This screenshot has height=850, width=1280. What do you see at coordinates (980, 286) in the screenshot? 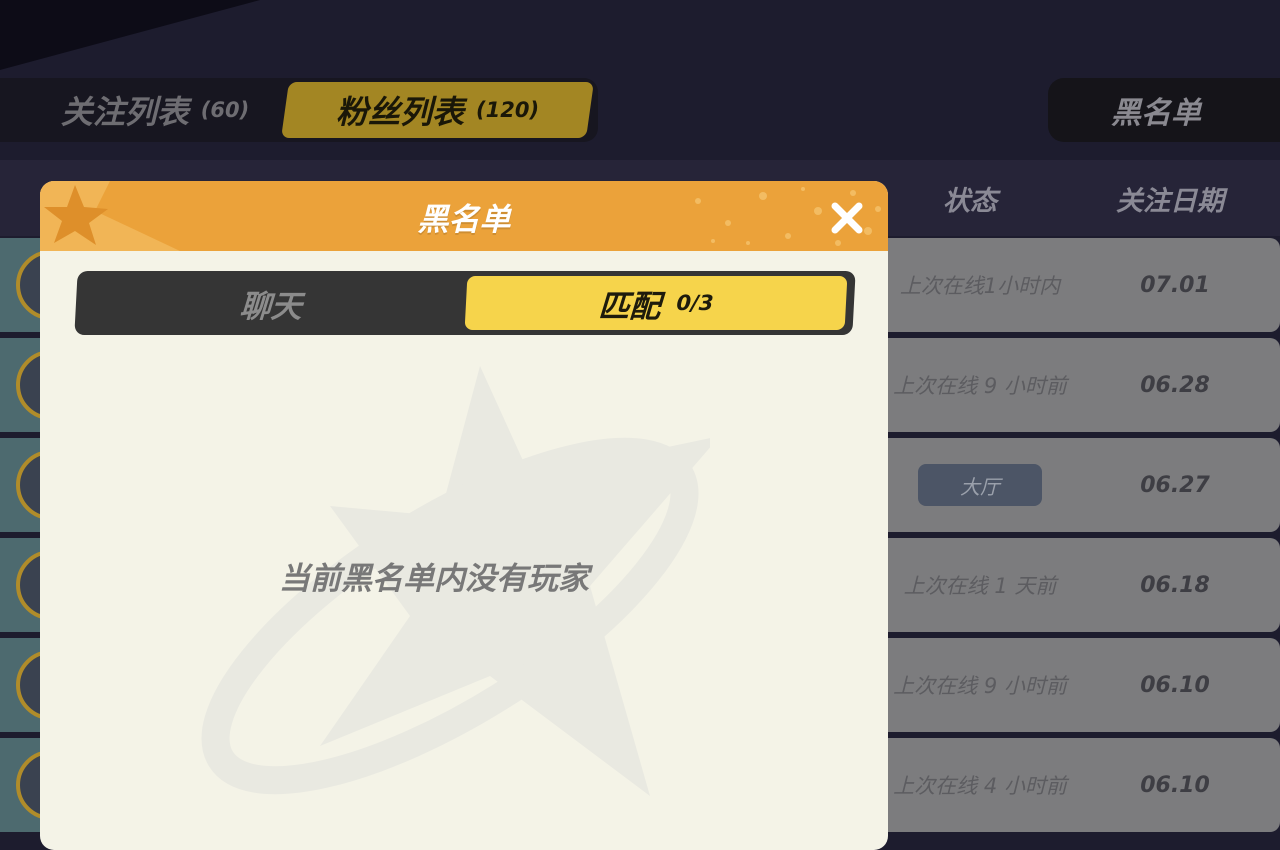
I see `row-status: 上次在线1小时内` at bounding box center [980, 286].